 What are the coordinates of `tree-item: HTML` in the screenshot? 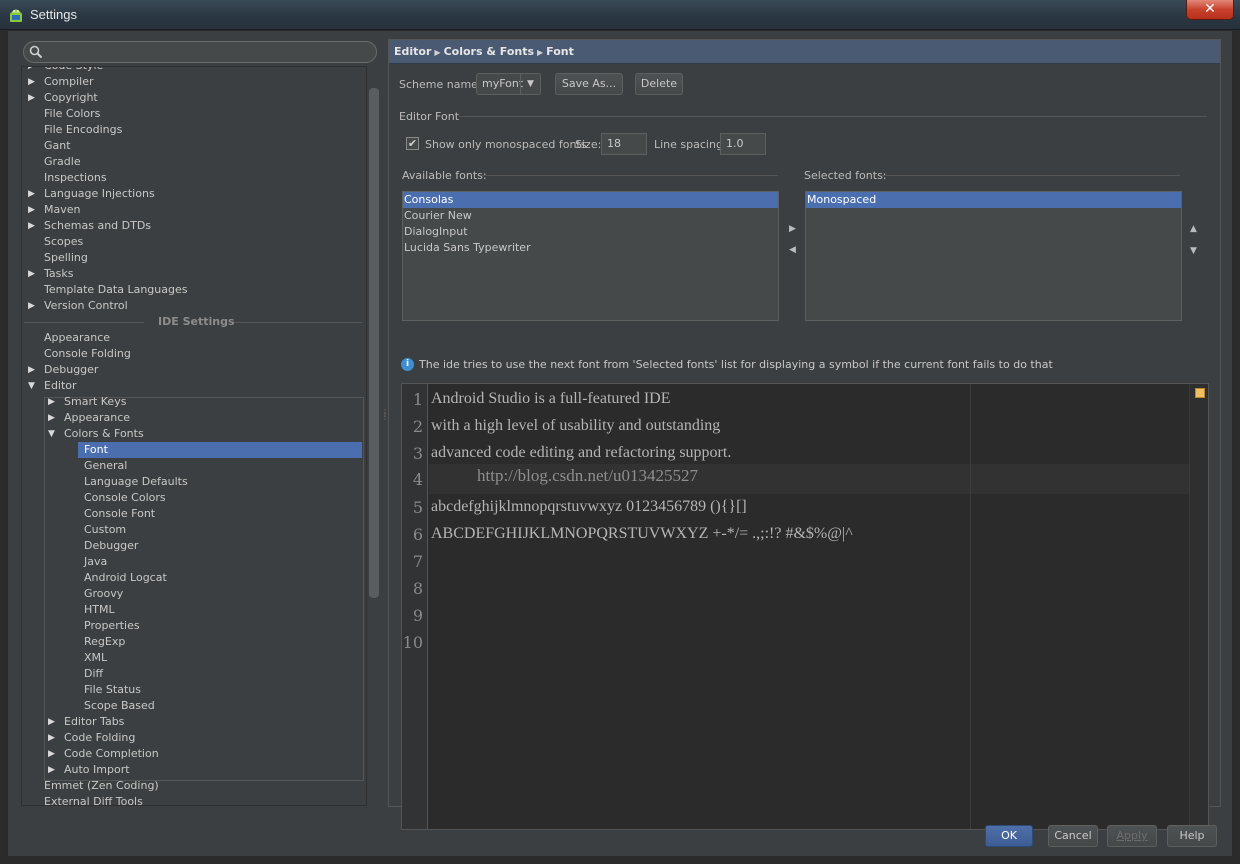 It's located at (192, 610).